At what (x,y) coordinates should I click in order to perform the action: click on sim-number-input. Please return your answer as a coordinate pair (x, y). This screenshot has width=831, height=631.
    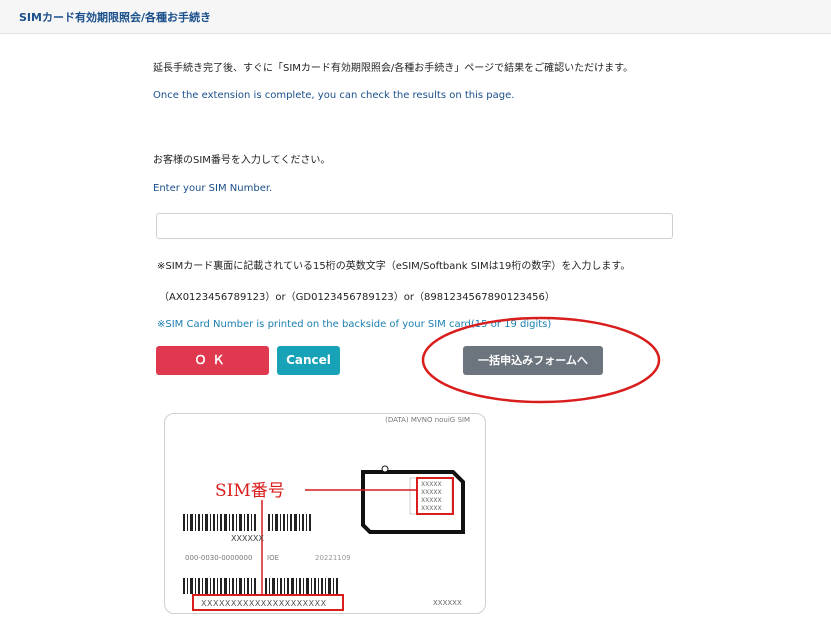
    Looking at the image, I should click on (414, 226).